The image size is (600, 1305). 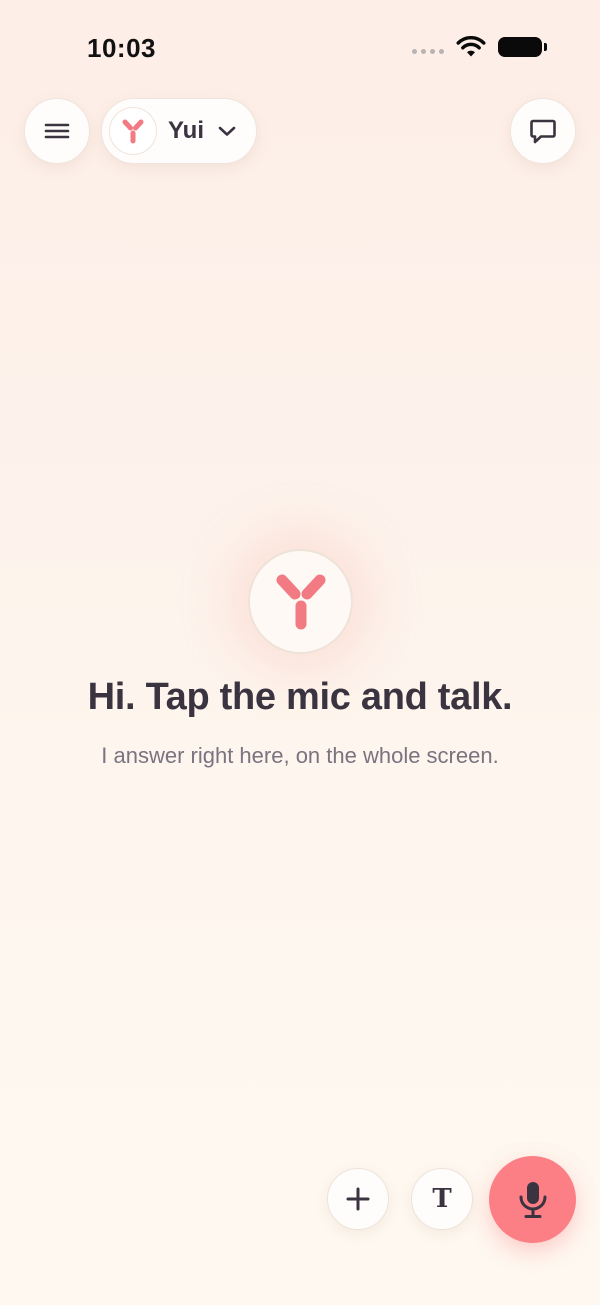 I want to click on chat-bubble-icon, so click(x=543, y=131).